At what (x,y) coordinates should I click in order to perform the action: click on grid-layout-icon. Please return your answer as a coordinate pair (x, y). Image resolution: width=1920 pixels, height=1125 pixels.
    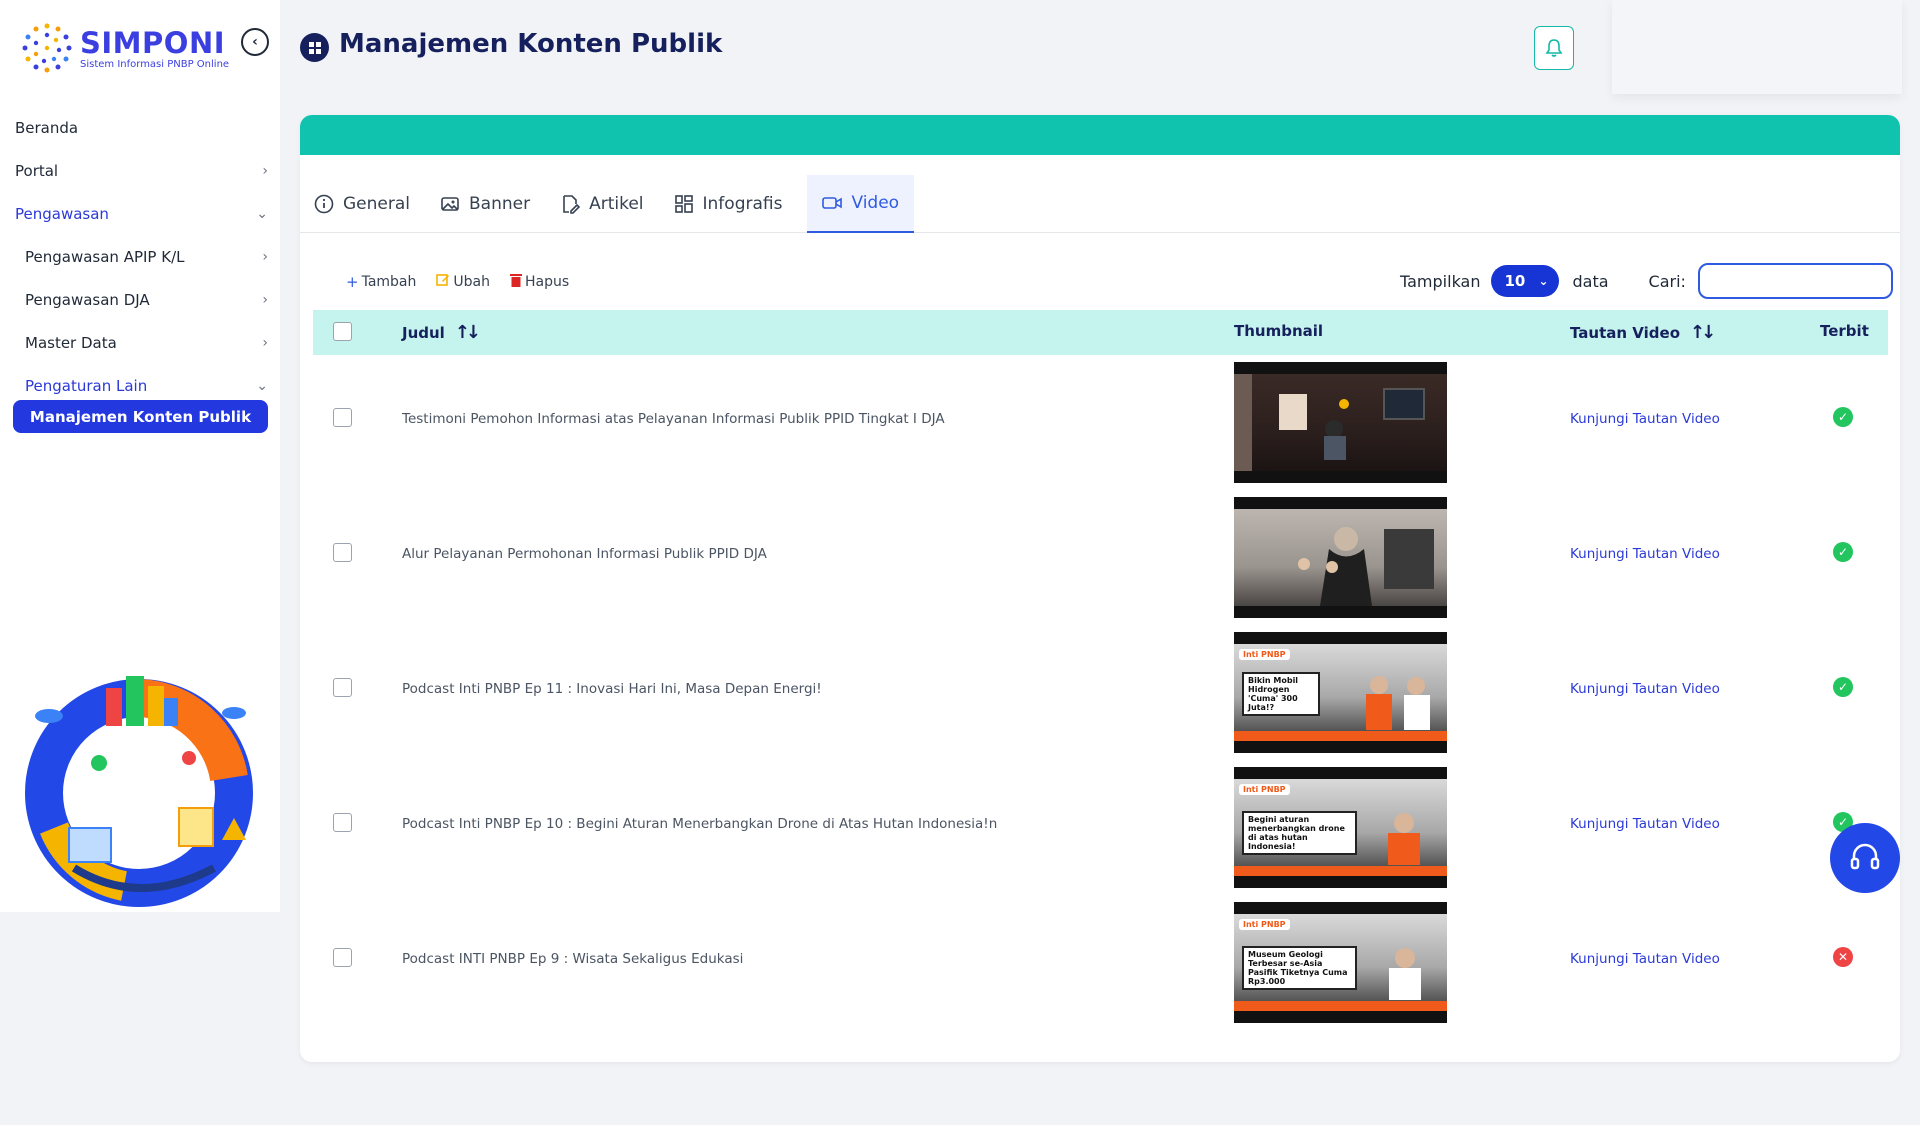
    Looking at the image, I should click on (684, 204).